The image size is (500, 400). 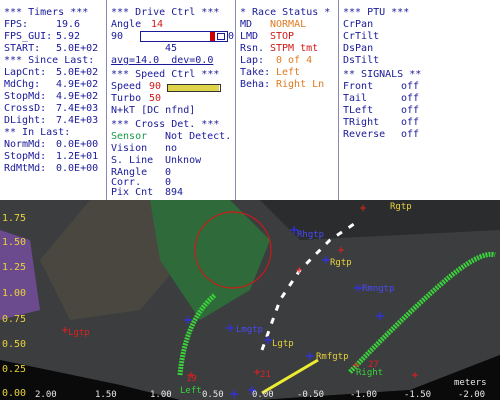 What do you see at coordinates (283, 344) in the screenshot?
I see `lgtp-label: Lgtp` at bounding box center [283, 344].